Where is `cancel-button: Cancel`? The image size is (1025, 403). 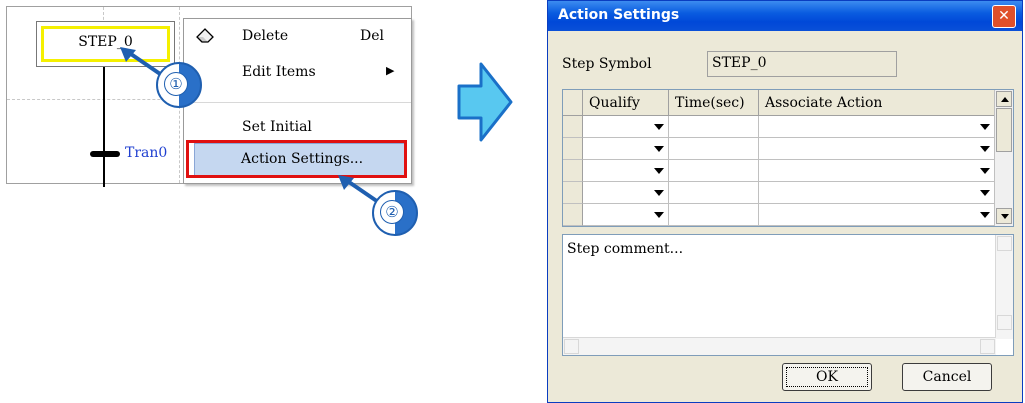
cancel-button: Cancel is located at coordinates (947, 377).